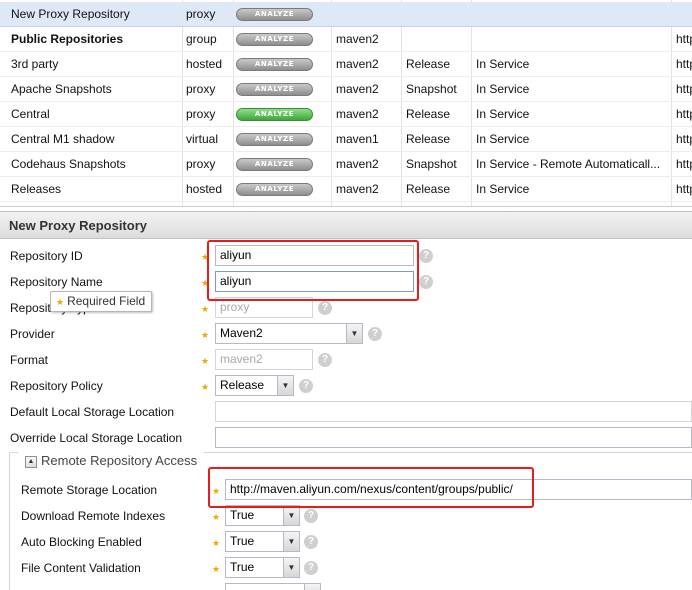 This screenshot has width=692, height=590. I want to click on auto-blocking-select: True ▼, so click(262, 541).